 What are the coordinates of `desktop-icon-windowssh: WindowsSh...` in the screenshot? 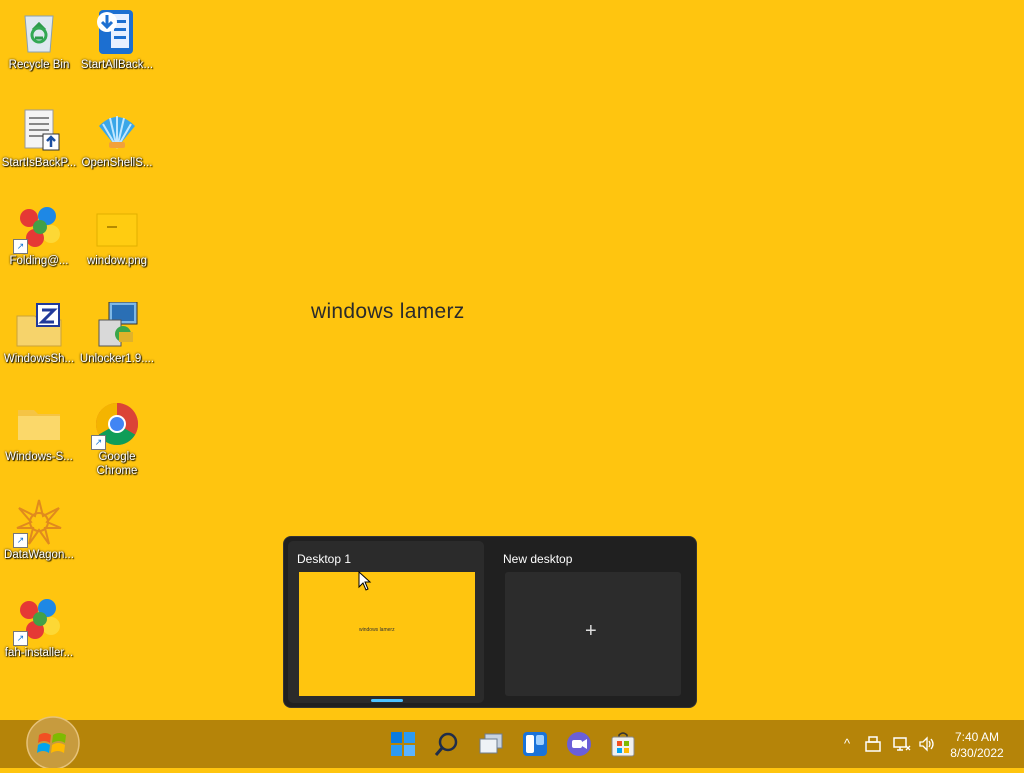 It's located at (39, 334).